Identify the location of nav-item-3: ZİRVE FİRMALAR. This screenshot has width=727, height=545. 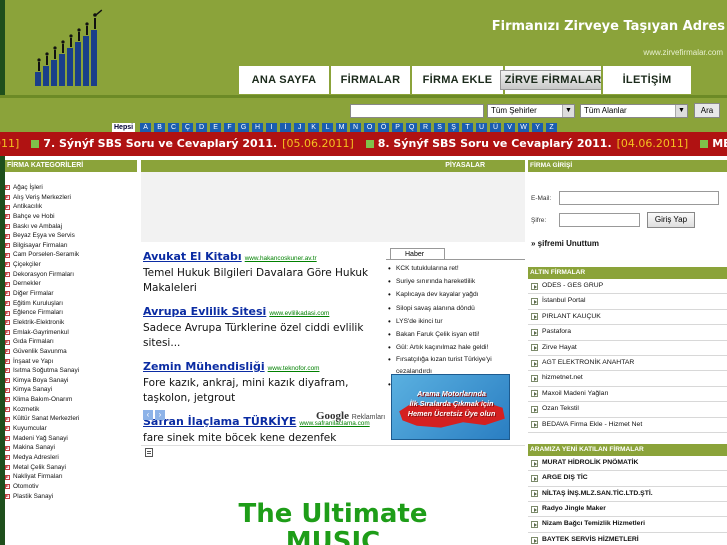
(553, 80).